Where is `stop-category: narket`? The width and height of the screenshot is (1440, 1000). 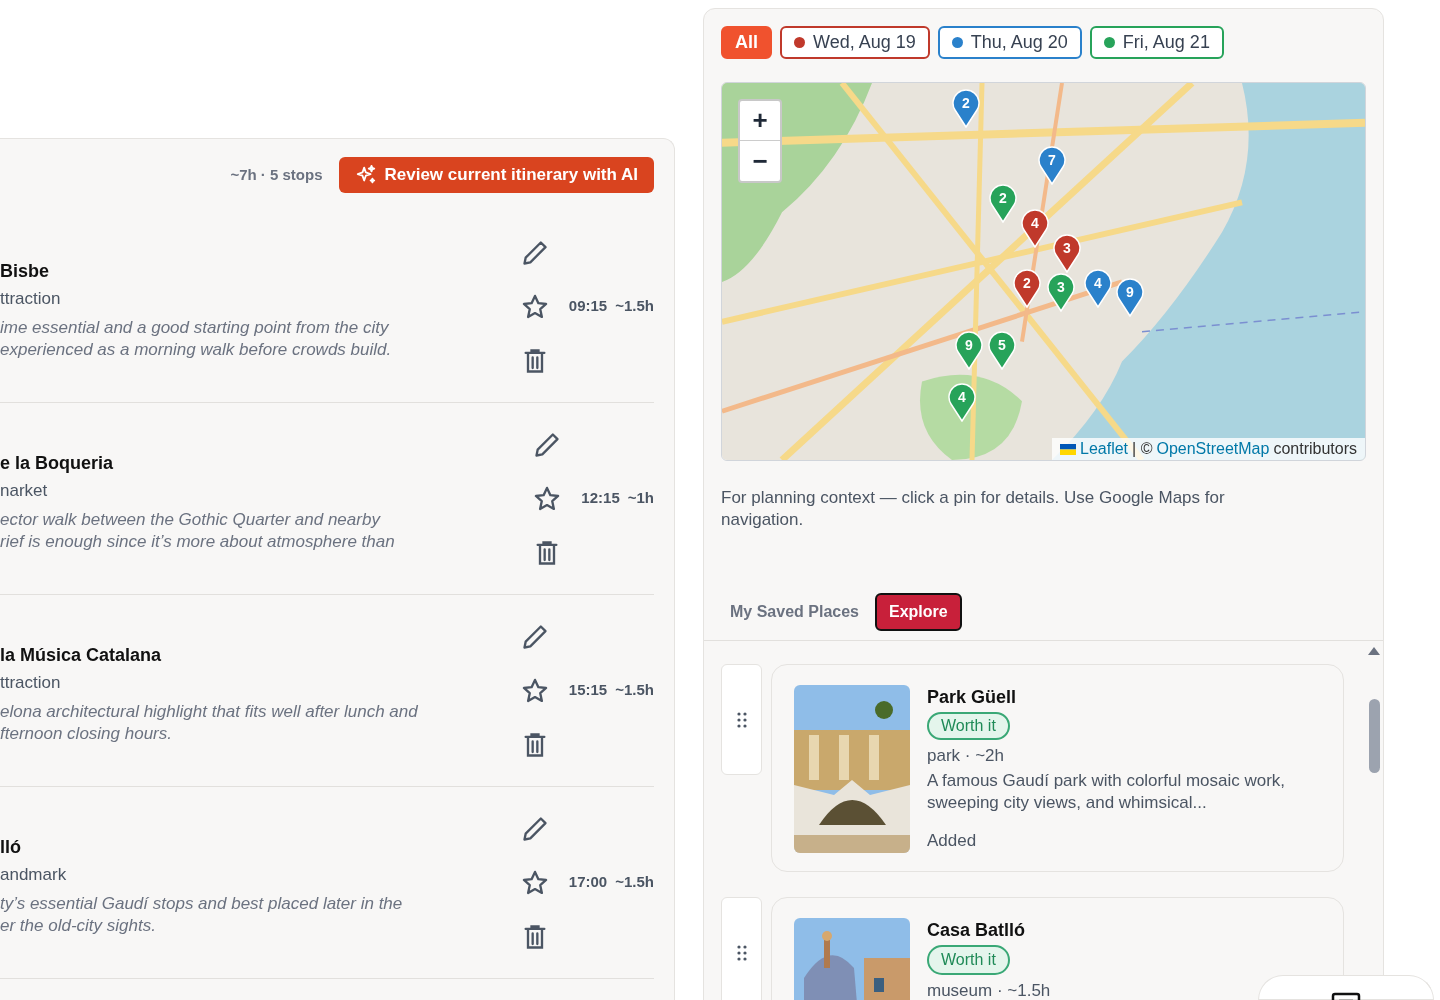 stop-category: narket is located at coordinates (24, 490).